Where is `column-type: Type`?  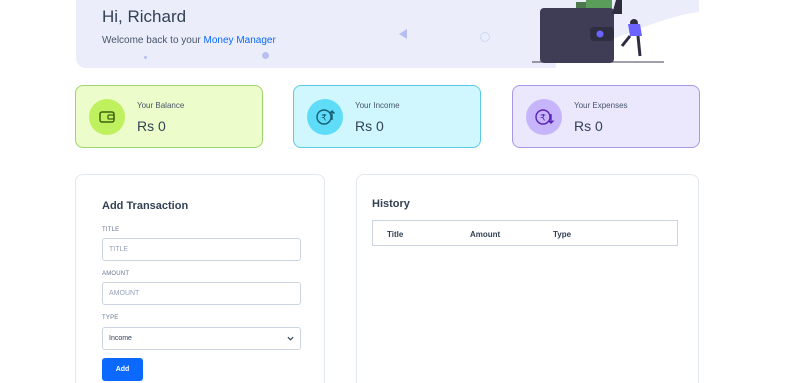 column-type: Type is located at coordinates (562, 234).